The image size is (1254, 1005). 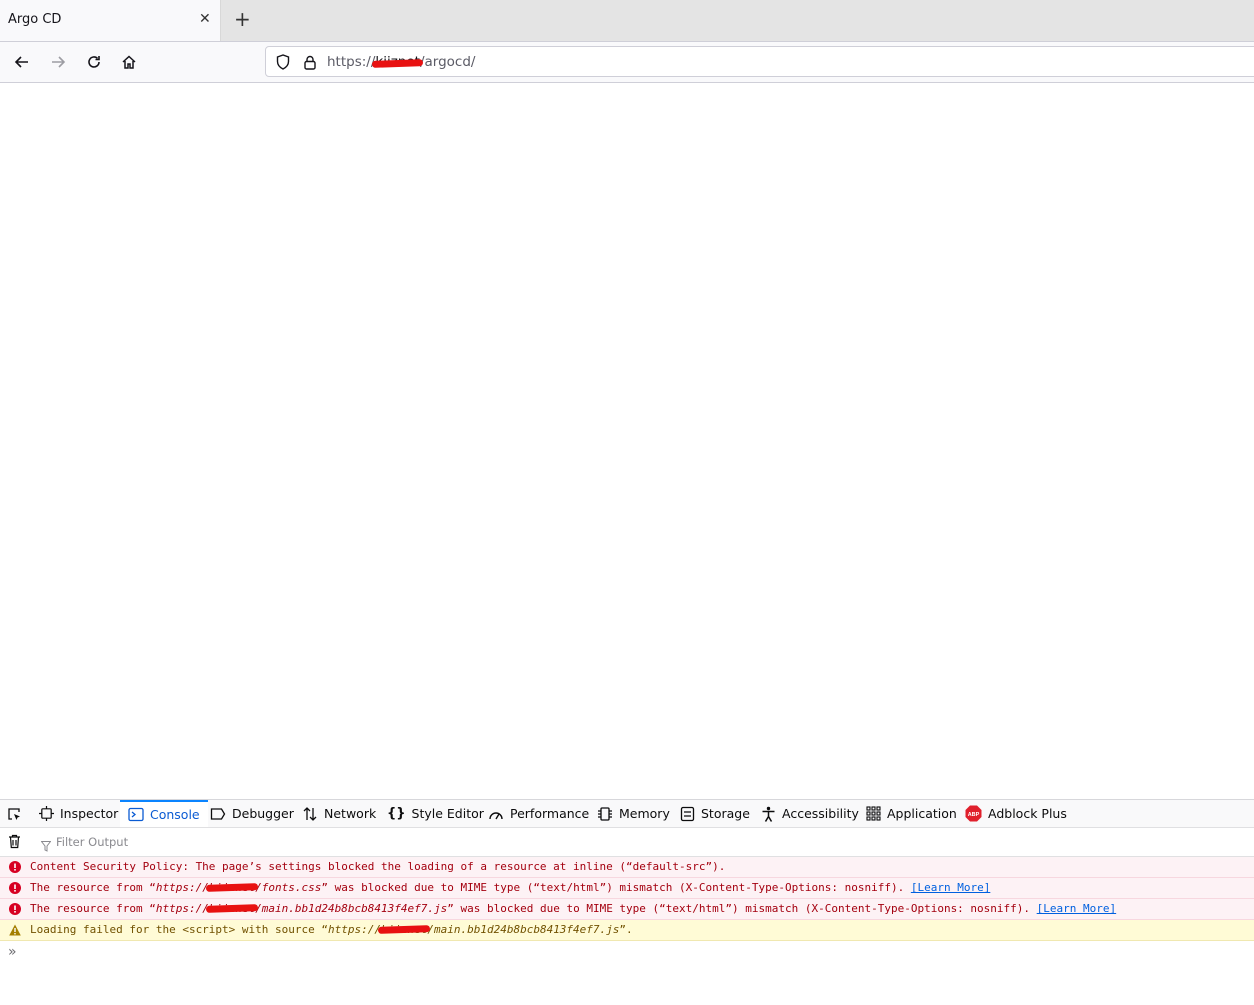 I want to click on forward-button, so click(x=58, y=62).